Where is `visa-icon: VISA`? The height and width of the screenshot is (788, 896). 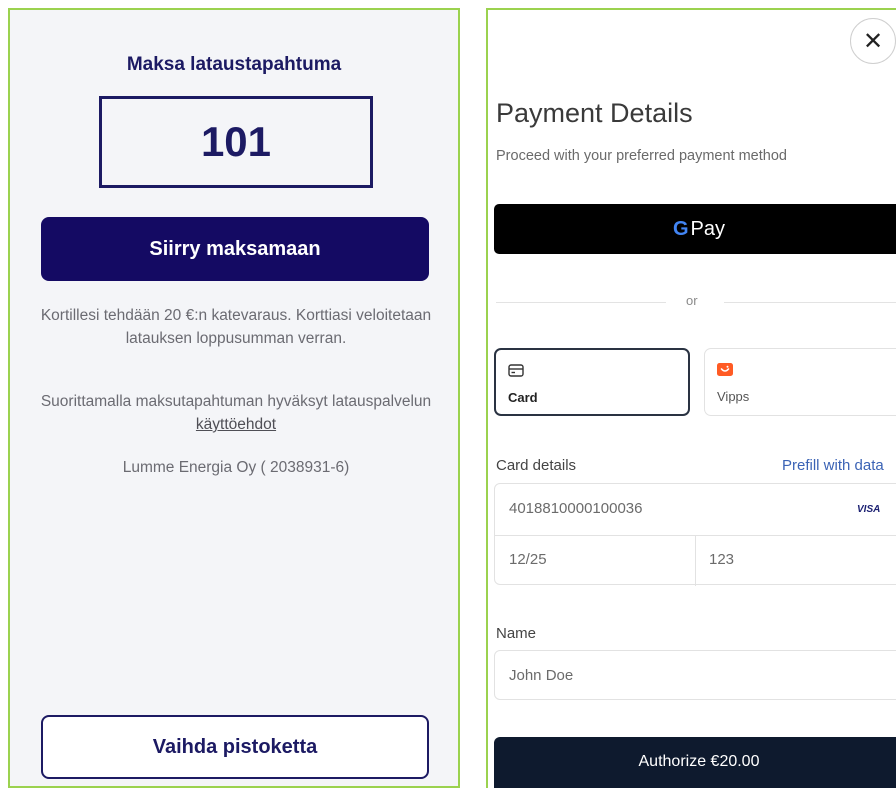
visa-icon: VISA is located at coordinates (869, 509).